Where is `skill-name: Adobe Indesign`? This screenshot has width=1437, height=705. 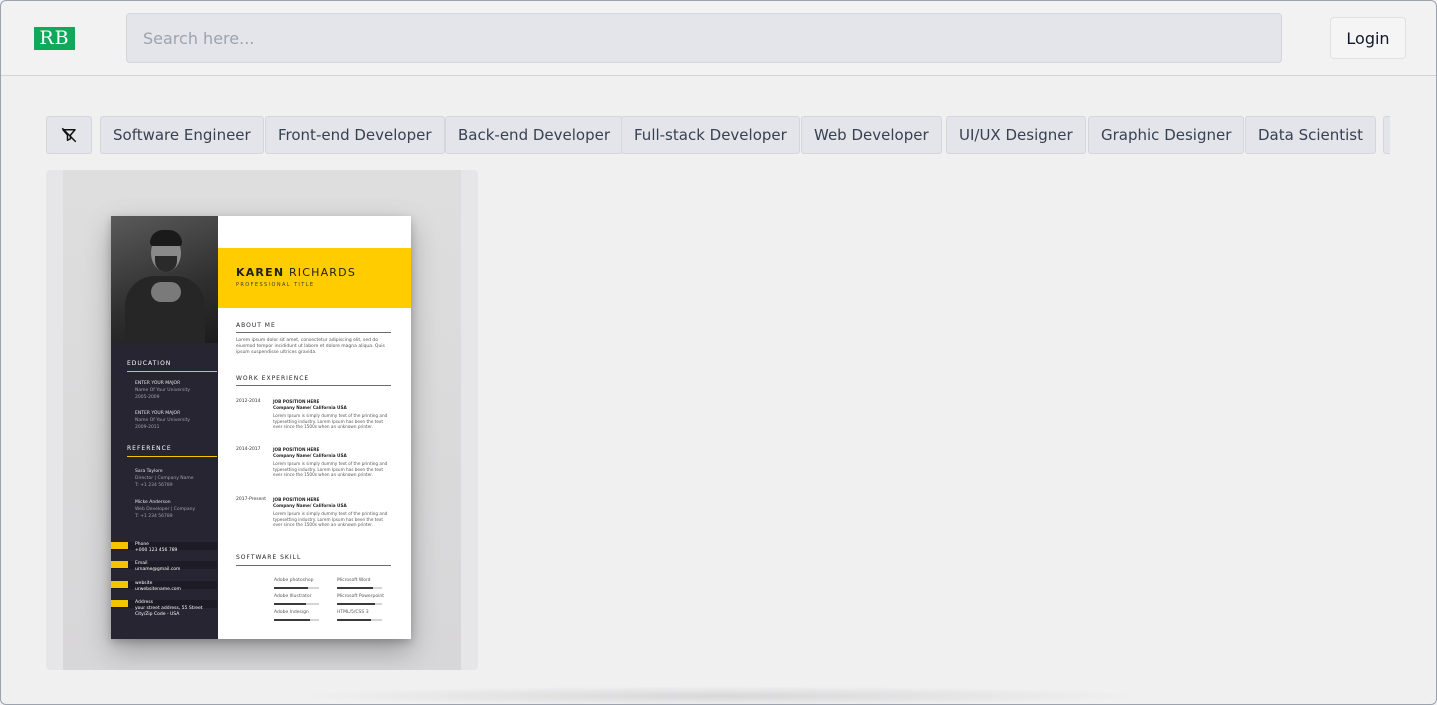
skill-name: Adobe Indesign is located at coordinates (291, 612).